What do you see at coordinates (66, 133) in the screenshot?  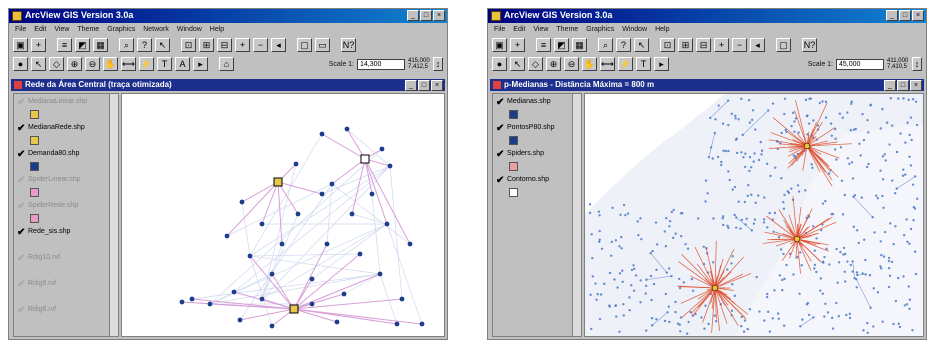 I see `toc-theme-item: ✔ MedianaRede.shp` at bounding box center [66, 133].